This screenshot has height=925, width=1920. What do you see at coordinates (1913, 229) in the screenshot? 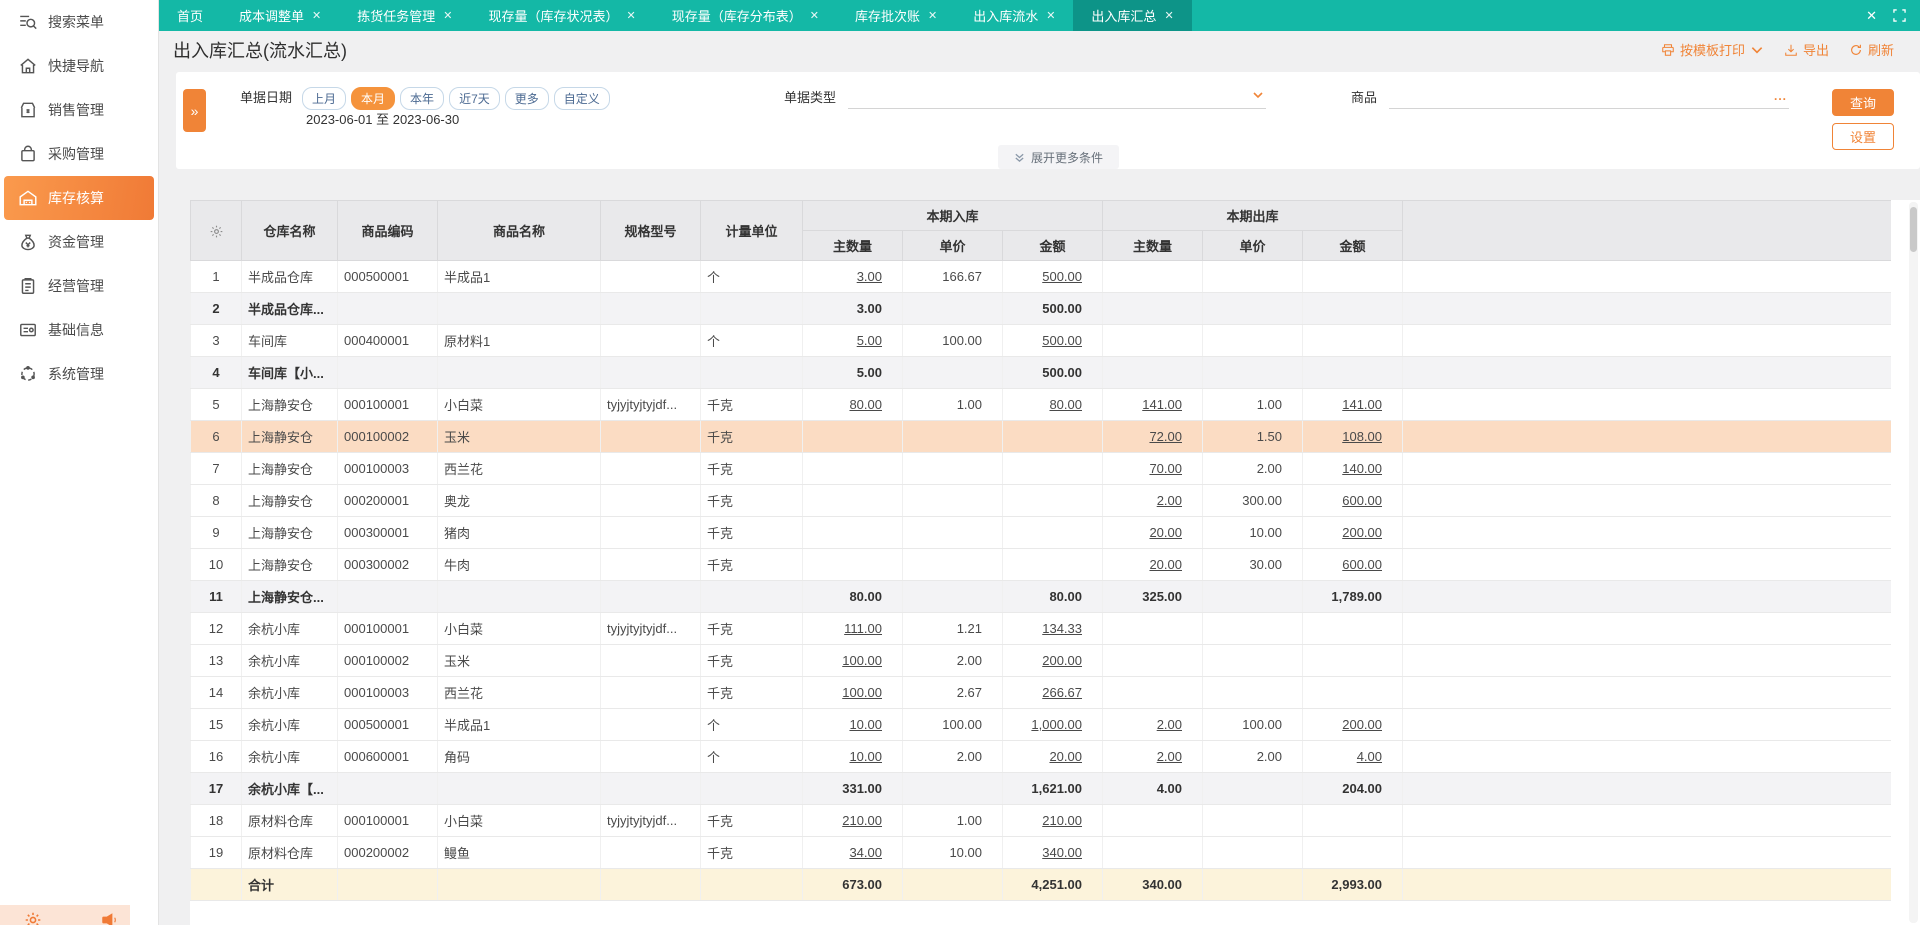
I see `scrollbar-thumb` at bounding box center [1913, 229].